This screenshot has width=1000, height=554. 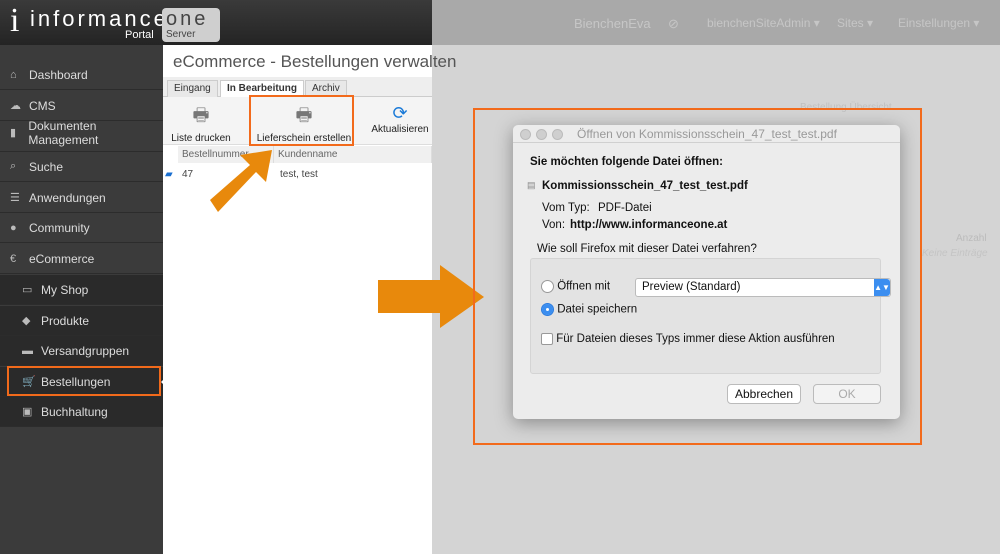 I want to click on close-button, so click(x=525, y=134).